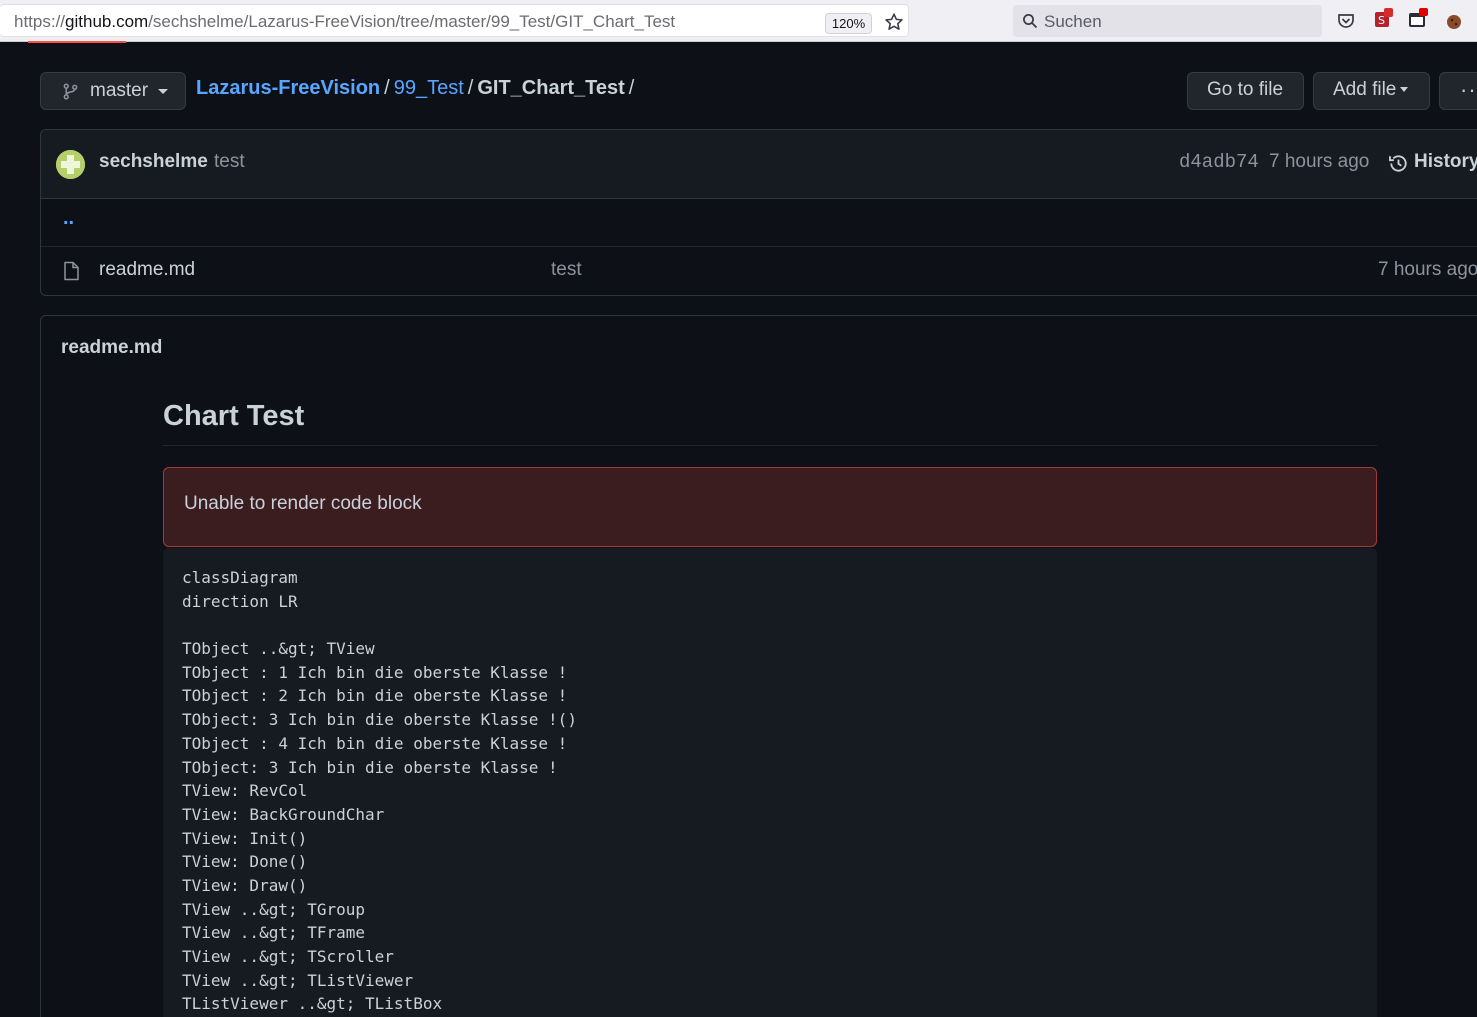  What do you see at coordinates (303, 503) in the screenshot?
I see `render-error-message: Unable to render code block` at bounding box center [303, 503].